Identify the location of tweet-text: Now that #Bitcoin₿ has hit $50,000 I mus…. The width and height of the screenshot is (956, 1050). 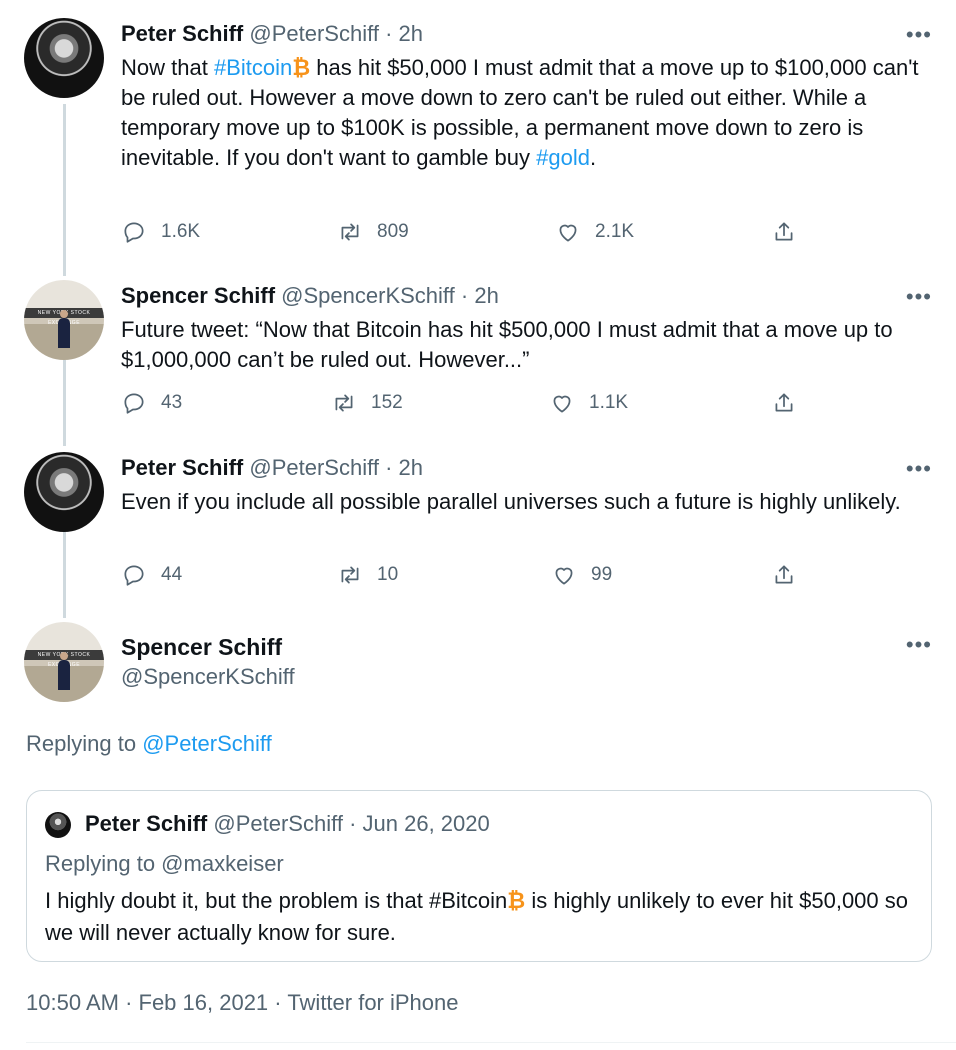
(520, 112).